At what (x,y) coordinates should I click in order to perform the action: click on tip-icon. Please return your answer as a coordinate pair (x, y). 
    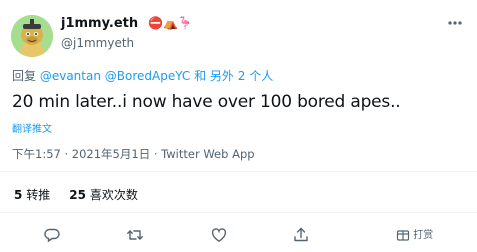
    Looking at the image, I should click on (403, 235).